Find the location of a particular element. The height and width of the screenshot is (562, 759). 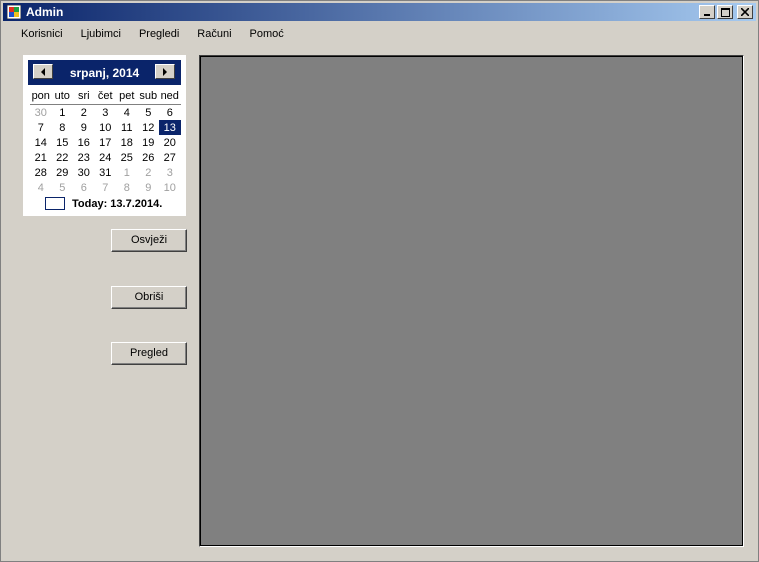

delete-button: Obriši is located at coordinates (149, 297).